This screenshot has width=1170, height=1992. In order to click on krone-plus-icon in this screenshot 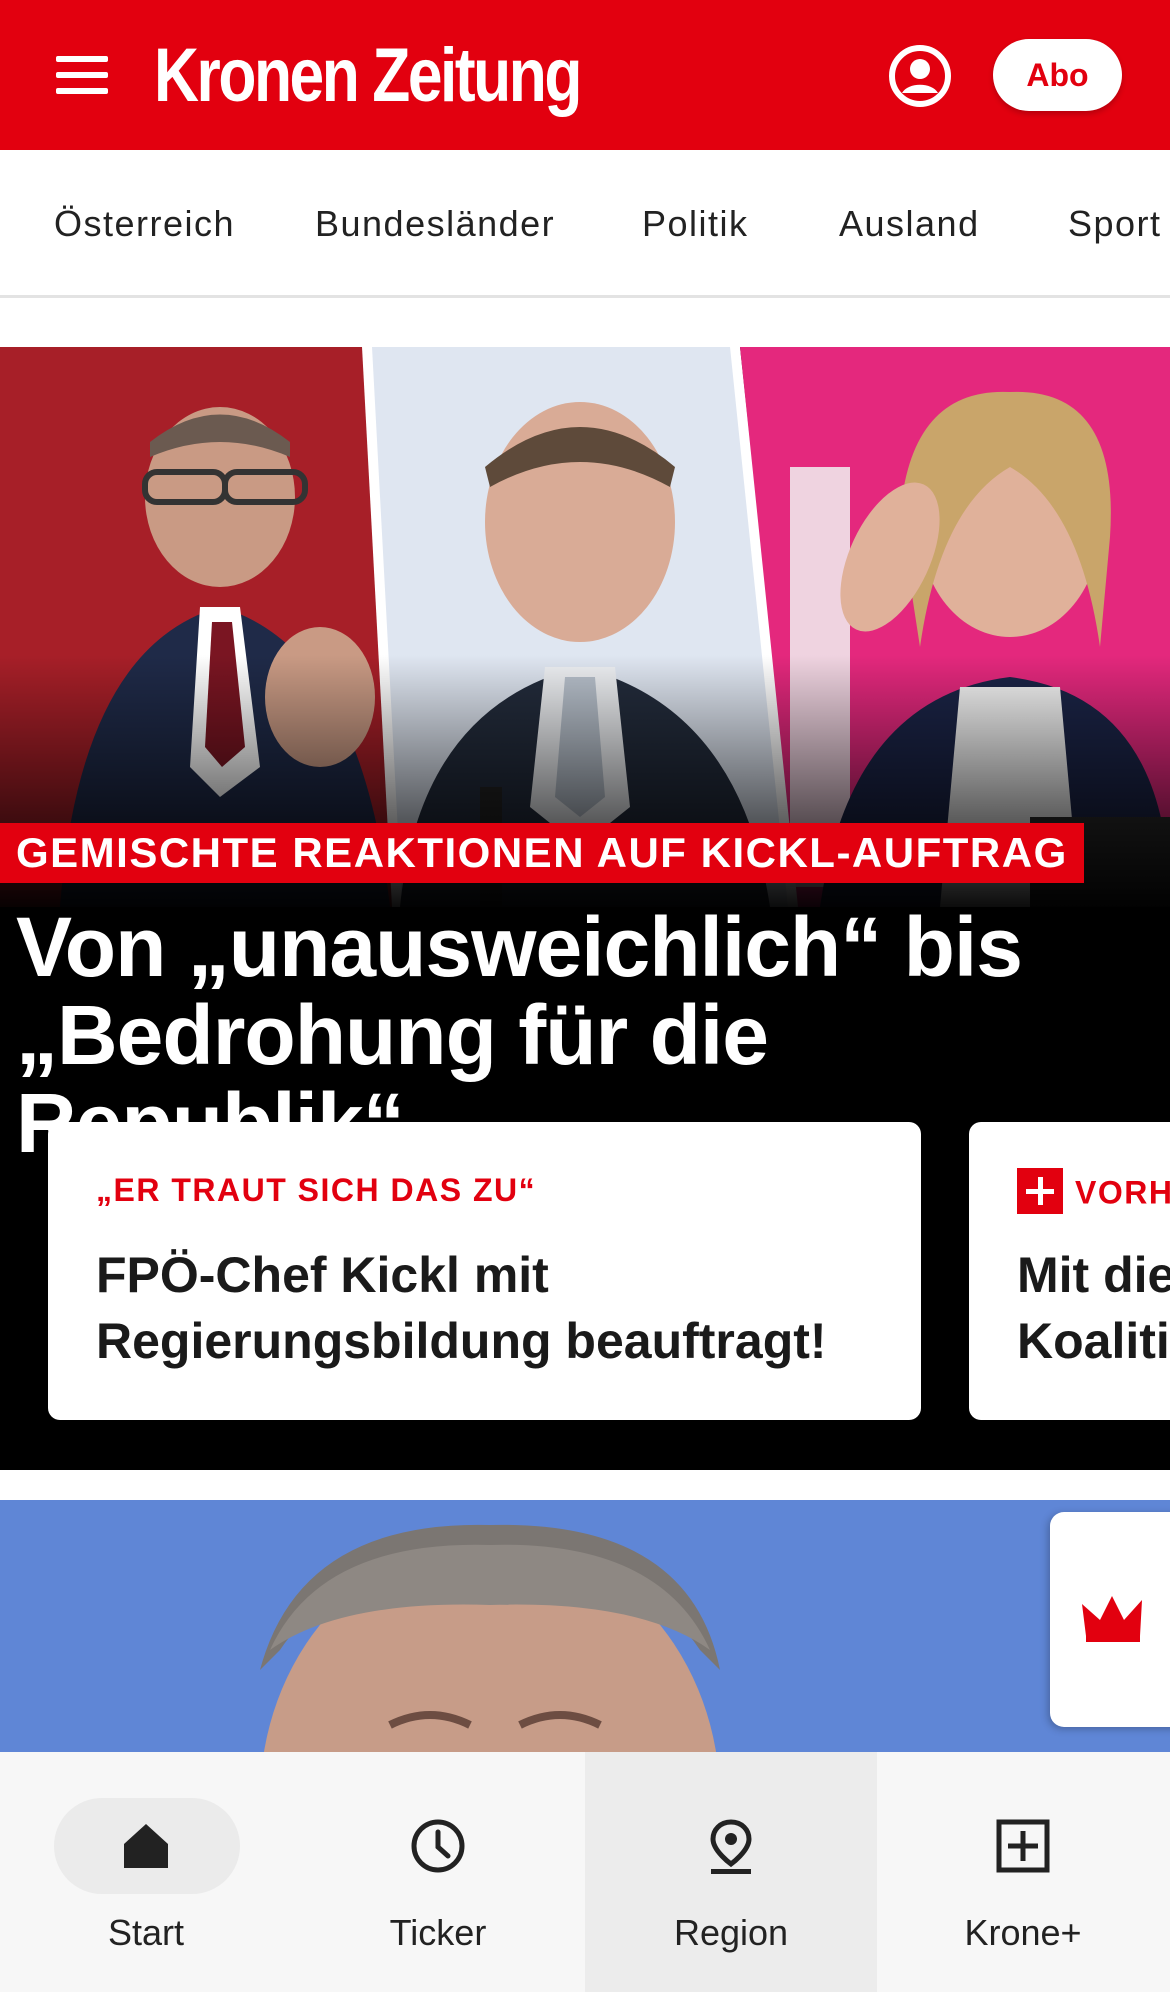, I will do `click(1040, 1191)`.